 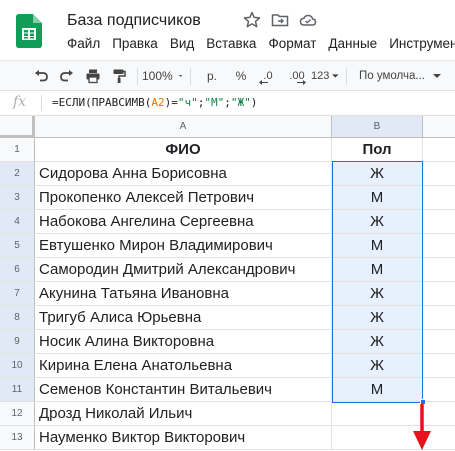 I want to click on row-header: 6, so click(x=17, y=270).